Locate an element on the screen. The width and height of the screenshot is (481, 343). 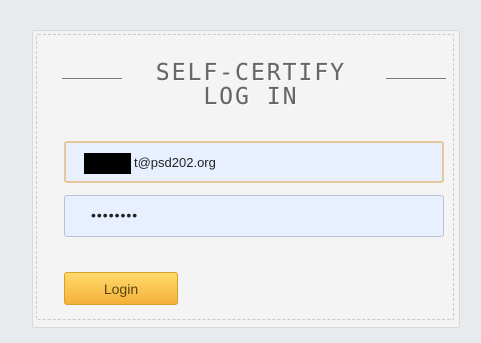
title-line-2: LOG IN is located at coordinates (251, 97).